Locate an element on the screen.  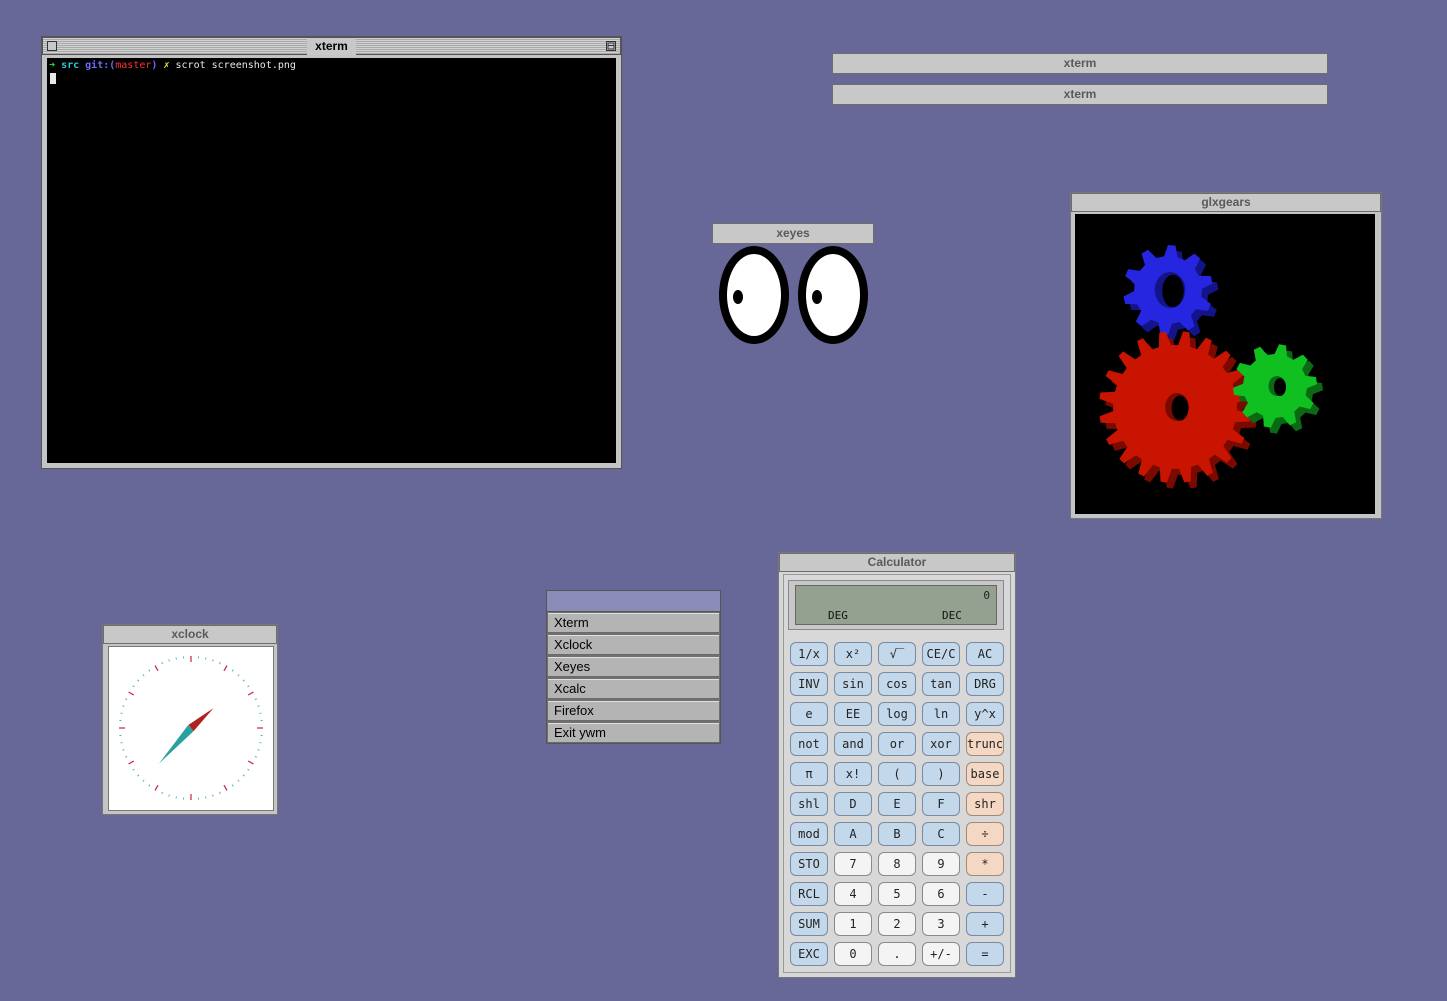
calc-key-or-3-2: or is located at coordinates (897, 744).